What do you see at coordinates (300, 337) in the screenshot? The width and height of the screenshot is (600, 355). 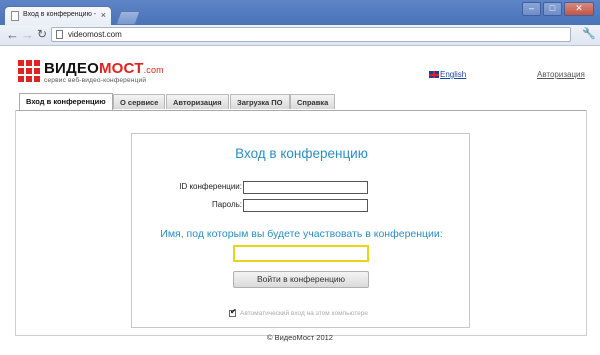 I see `footer-copyright: © ВидеоМост 2012` at bounding box center [300, 337].